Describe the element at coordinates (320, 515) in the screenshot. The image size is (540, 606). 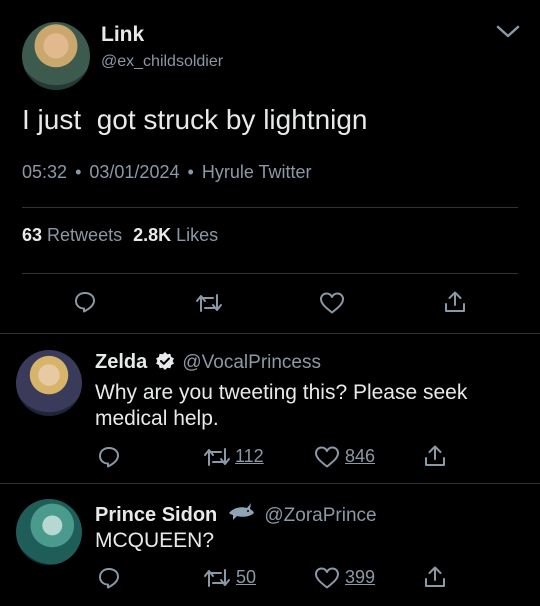
I see `reply-handle: @ZoraPrince` at that location.